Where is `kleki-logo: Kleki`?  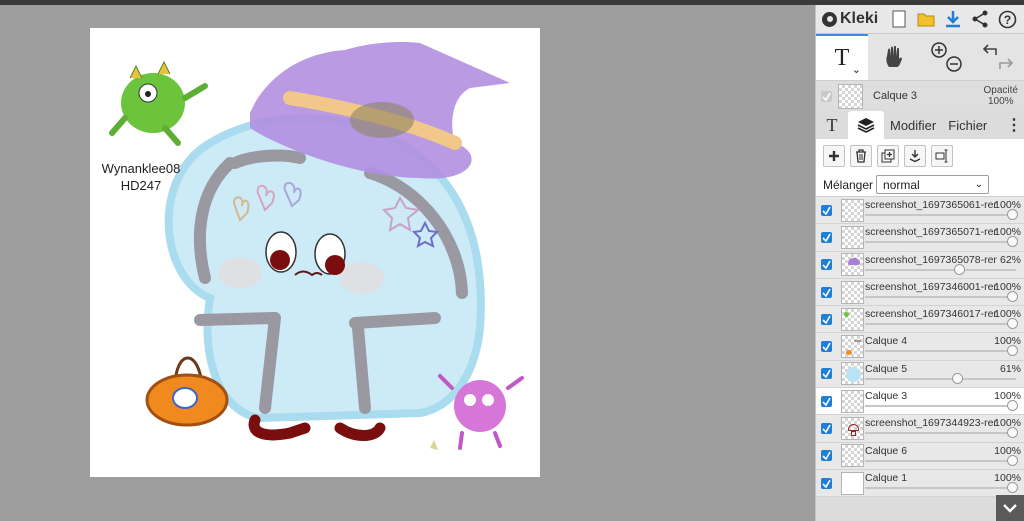 kleki-logo: Kleki is located at coordinates (850, 19).